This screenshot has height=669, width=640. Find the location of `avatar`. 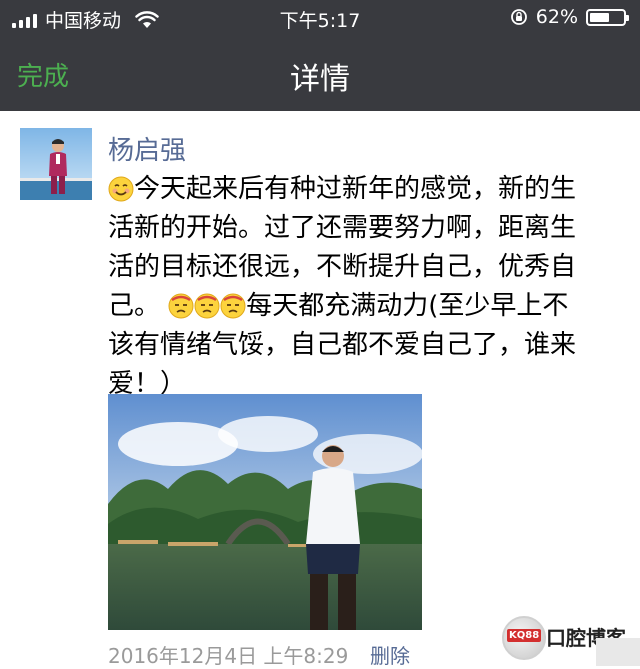

avatar is located at coordinates (56, 164).